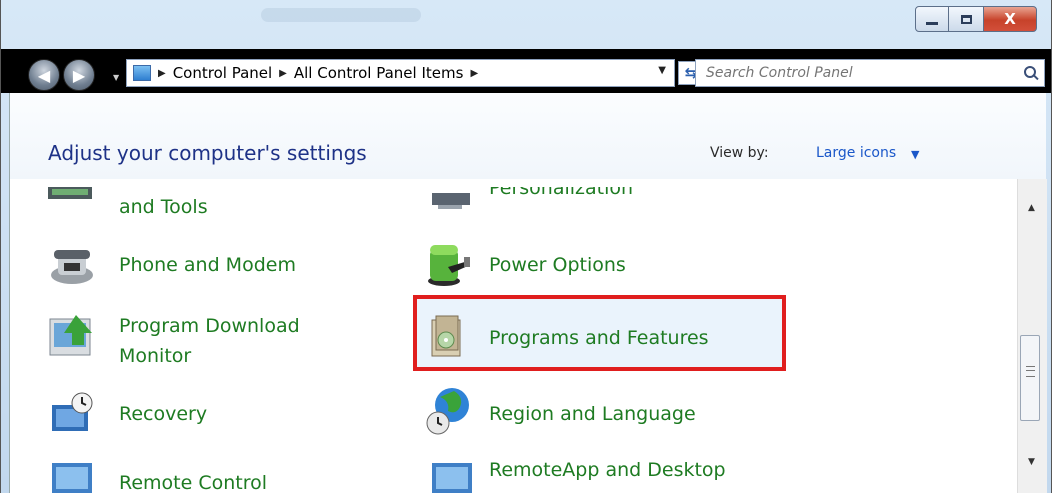  Describe the element at coordinates (72, 268) in the screenshot. I see `phone-icon` at that location.